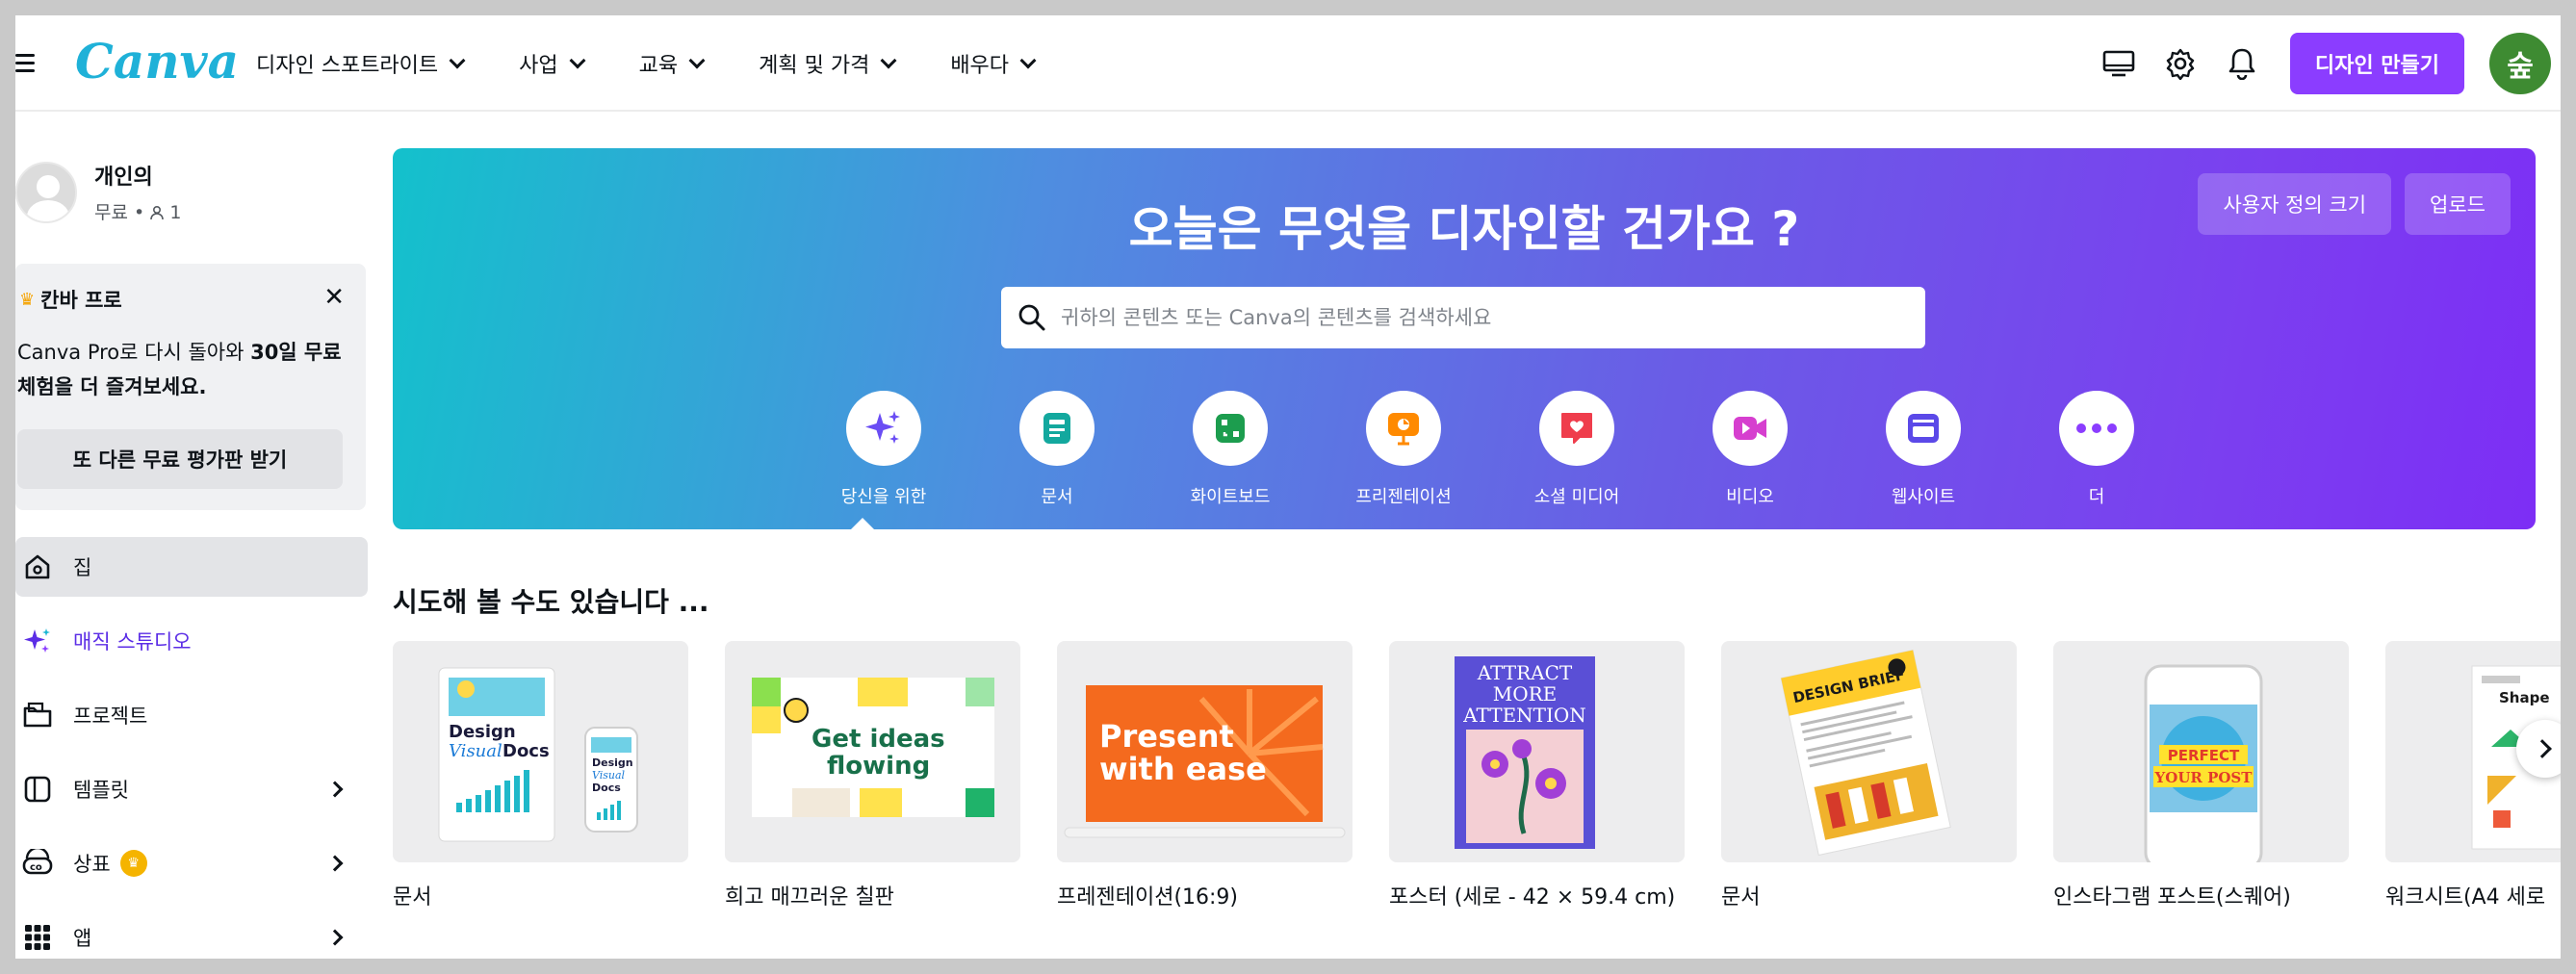 The image size is (2576, 974). I want to click on custom-size-button: 사용자 정의 크기, so click(2295, 204).